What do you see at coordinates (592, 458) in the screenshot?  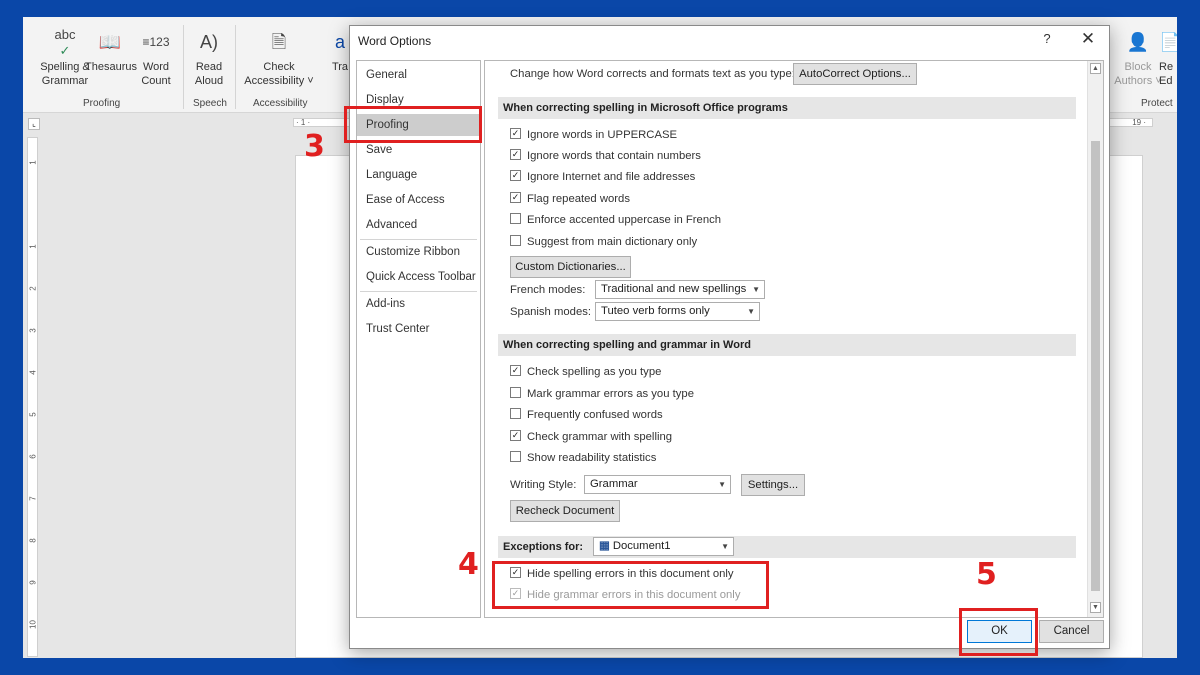 I see `option-label: Show readability statistics` at bounding box center [592, 458].